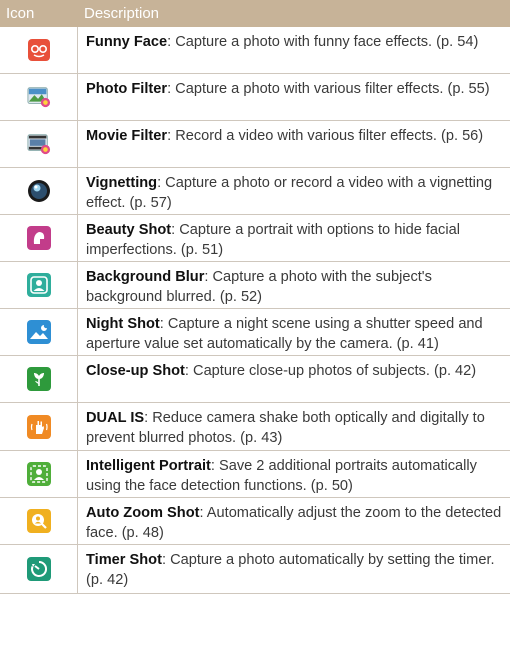 The image size is (514, 645). What do you see at coordinates (124, 560) in the screenshot?
I see `mode-name: Timer Shot` at bounding box center [124, 560].